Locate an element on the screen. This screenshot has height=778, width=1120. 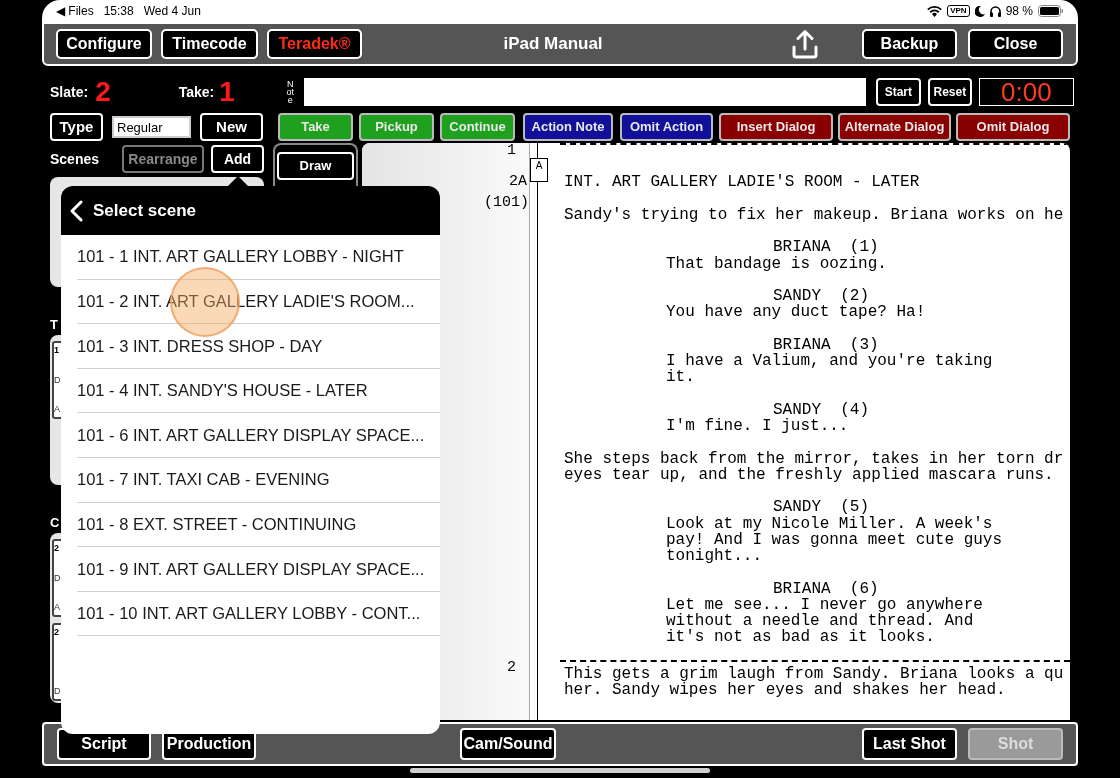
character-name: BRIANA (6) is located at coordinates (826, 588).